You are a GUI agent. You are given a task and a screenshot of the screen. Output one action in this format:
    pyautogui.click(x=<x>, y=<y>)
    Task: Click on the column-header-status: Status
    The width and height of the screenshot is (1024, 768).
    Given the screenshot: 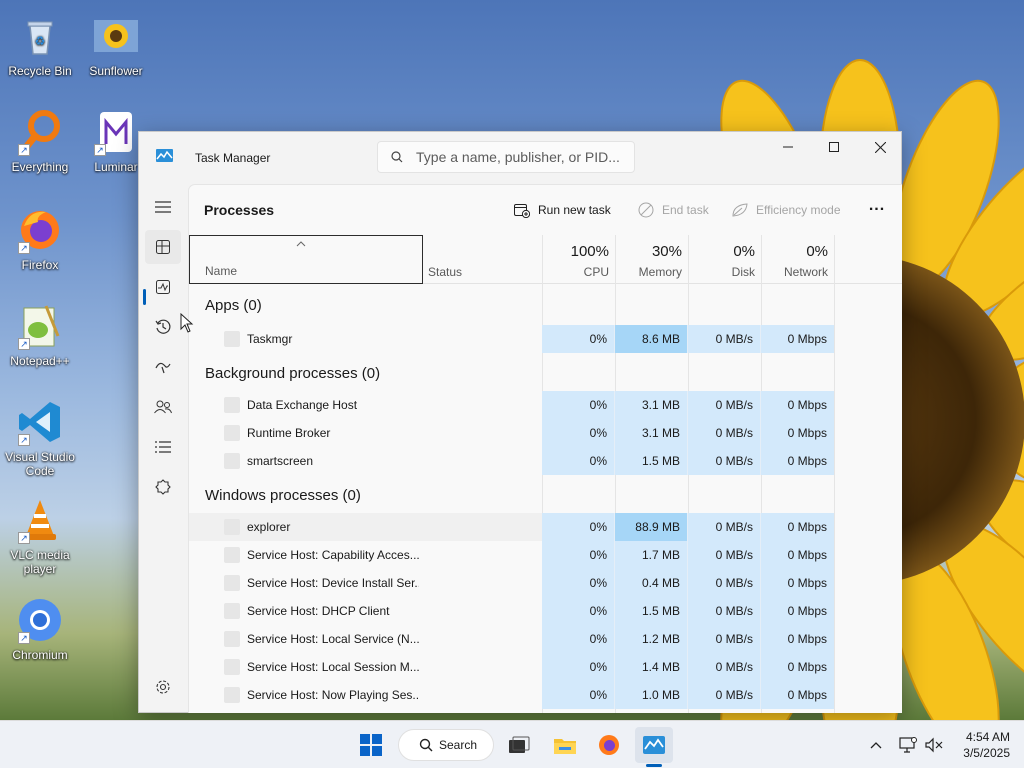 What is the action you would take?
    pyautogui.click(x=482, y=259)
    